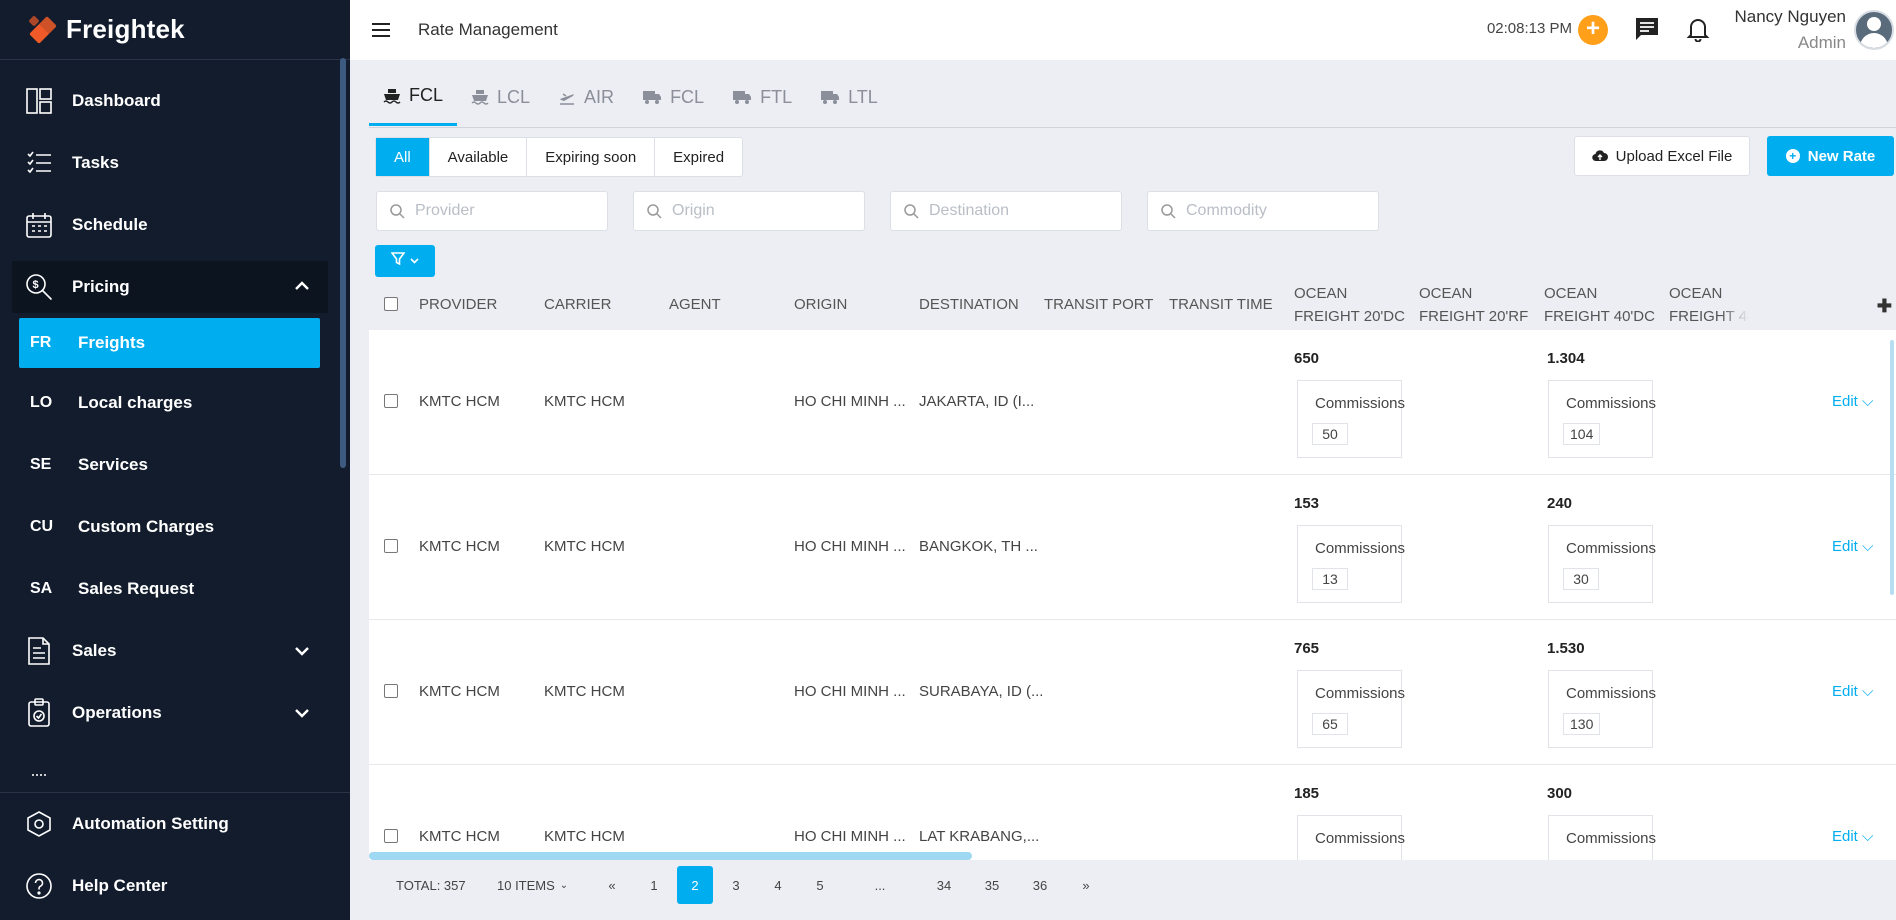  I want to click on sidebar-item-automation-setting: Automation Setting, so click(175, 824).